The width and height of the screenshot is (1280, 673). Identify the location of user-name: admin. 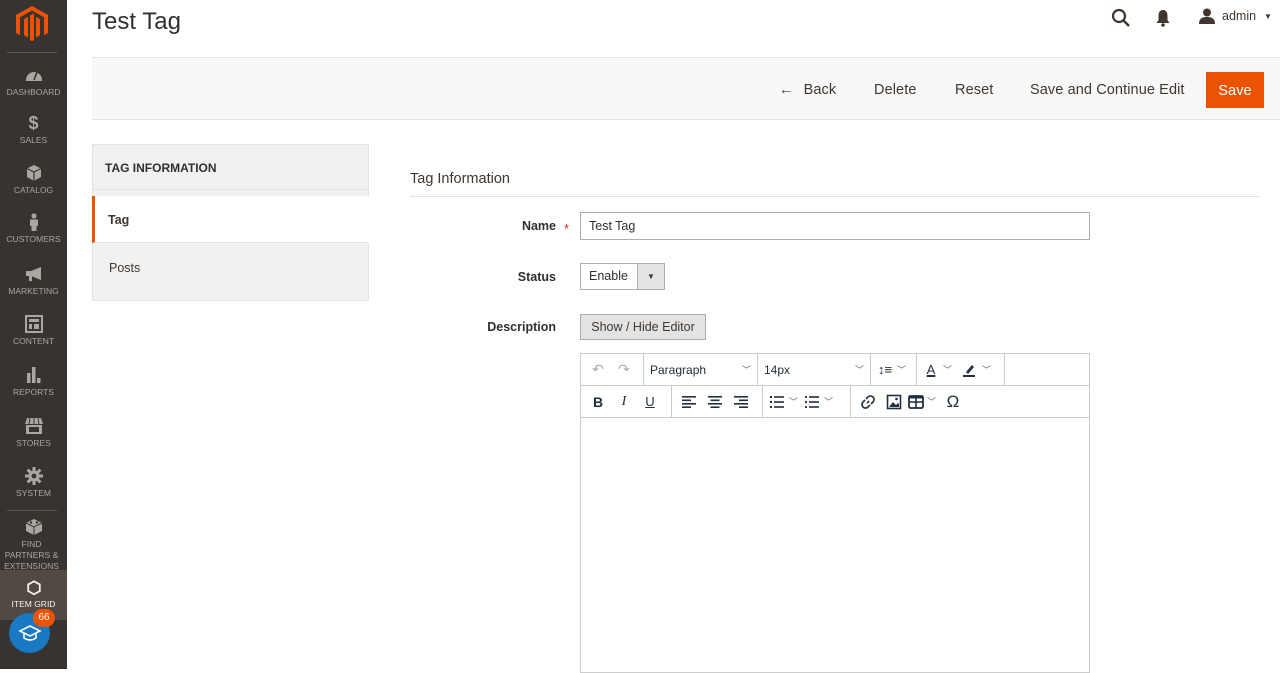
(1239, 16).